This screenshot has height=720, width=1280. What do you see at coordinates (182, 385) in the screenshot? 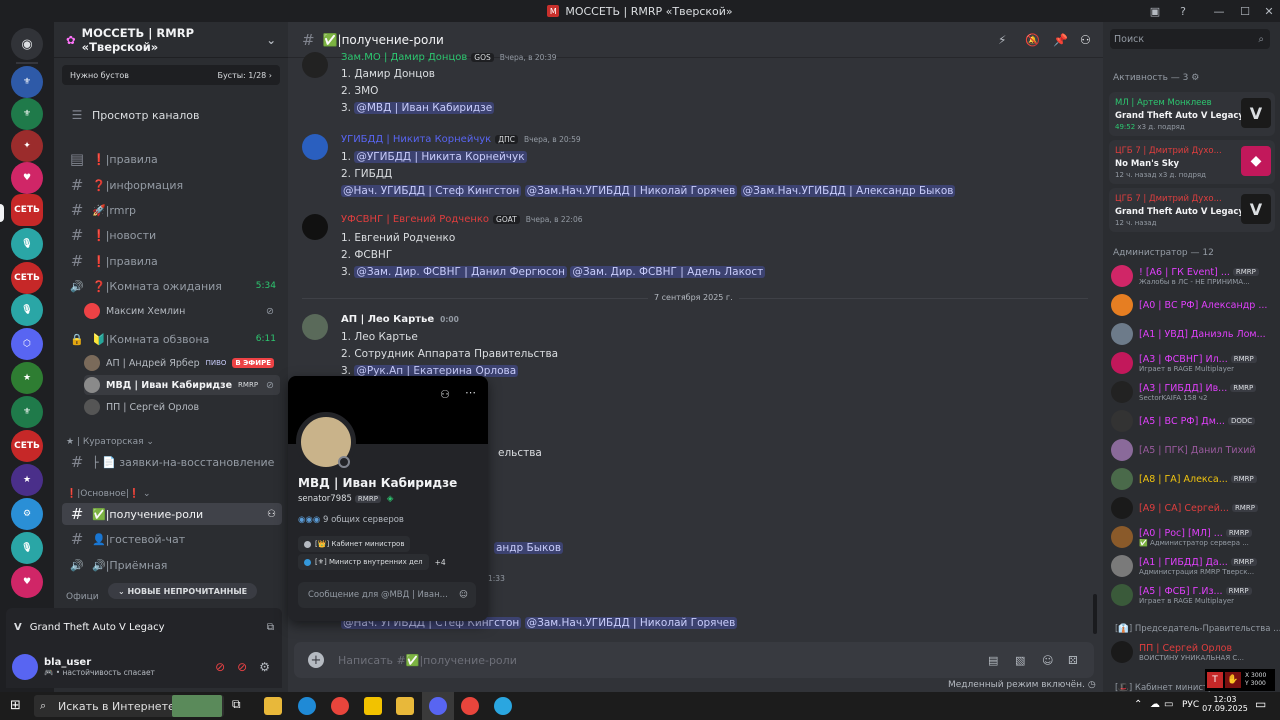
I see `voice-user-selected: МВД | Иван Кабиридзе RMRP ⊘` at bounding box center [182, 385].